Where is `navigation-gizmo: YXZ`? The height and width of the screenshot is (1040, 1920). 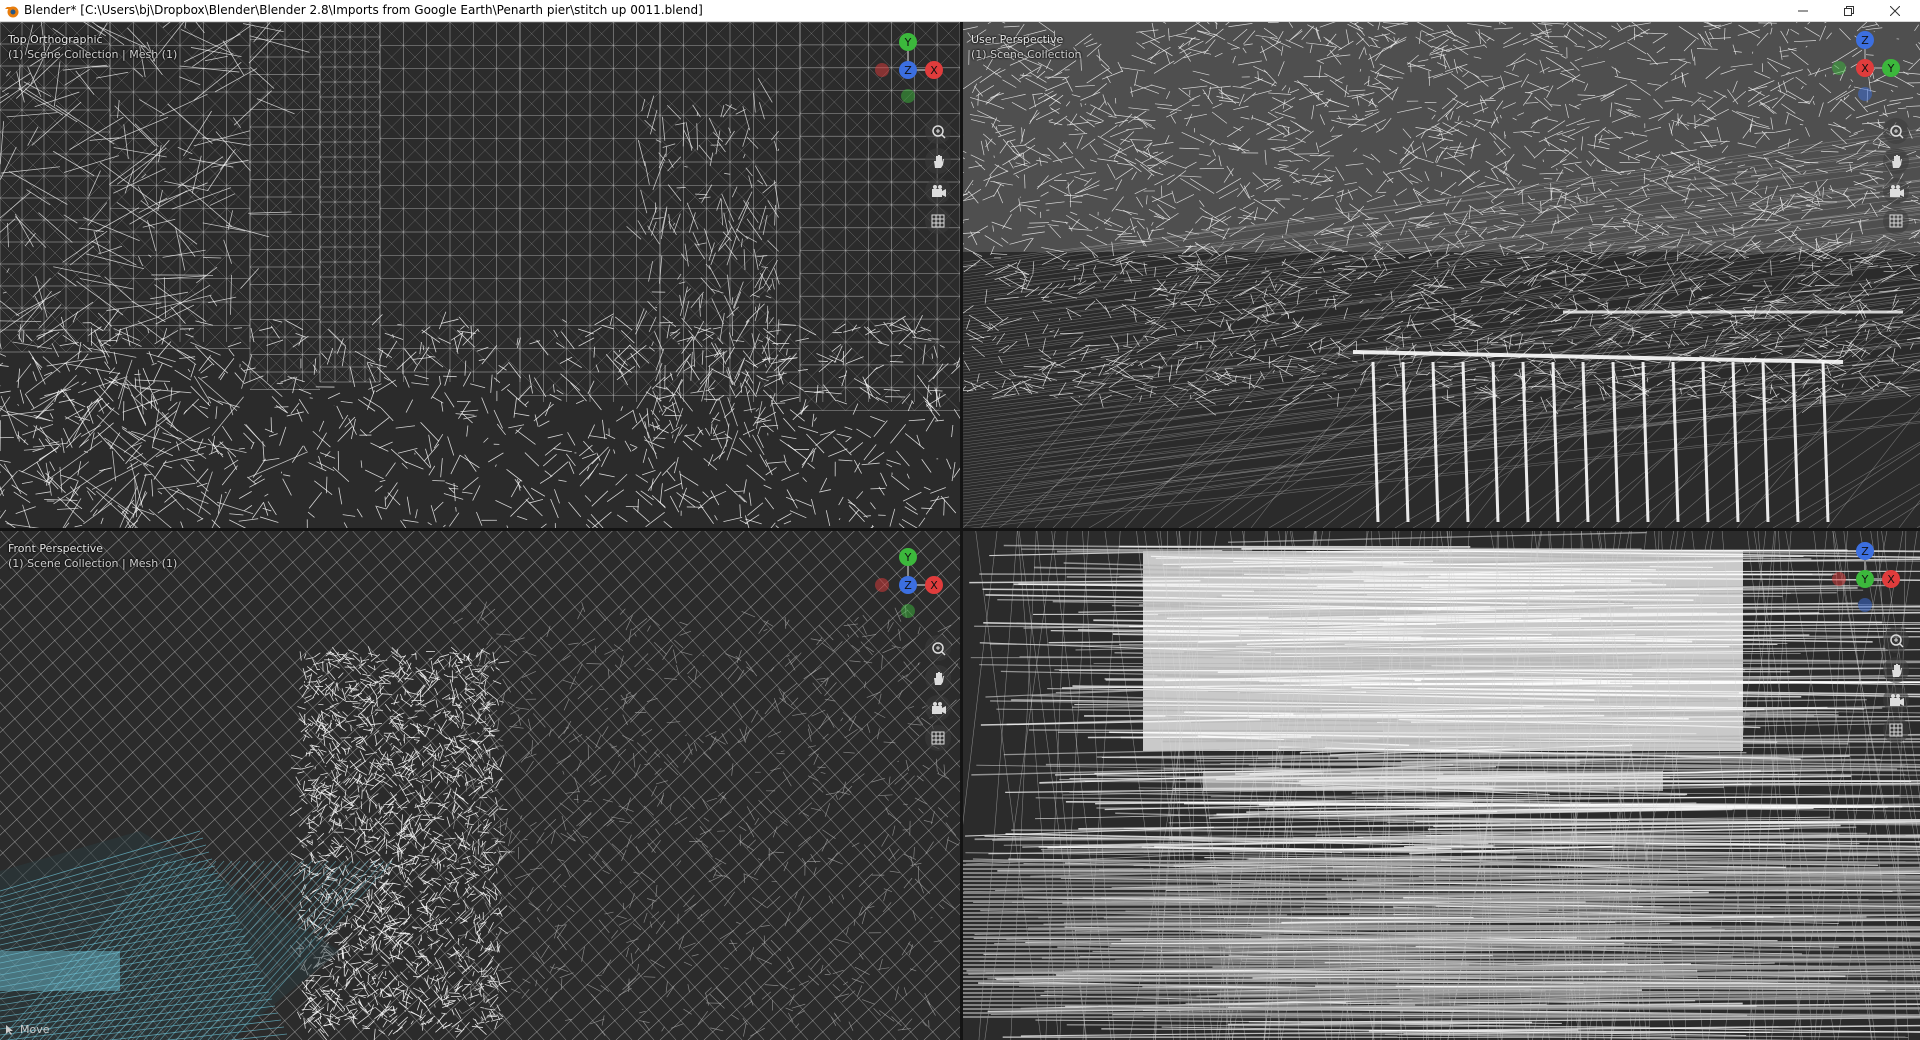
navigation-gizmo: YXZ is located at coordinates (908, 585).